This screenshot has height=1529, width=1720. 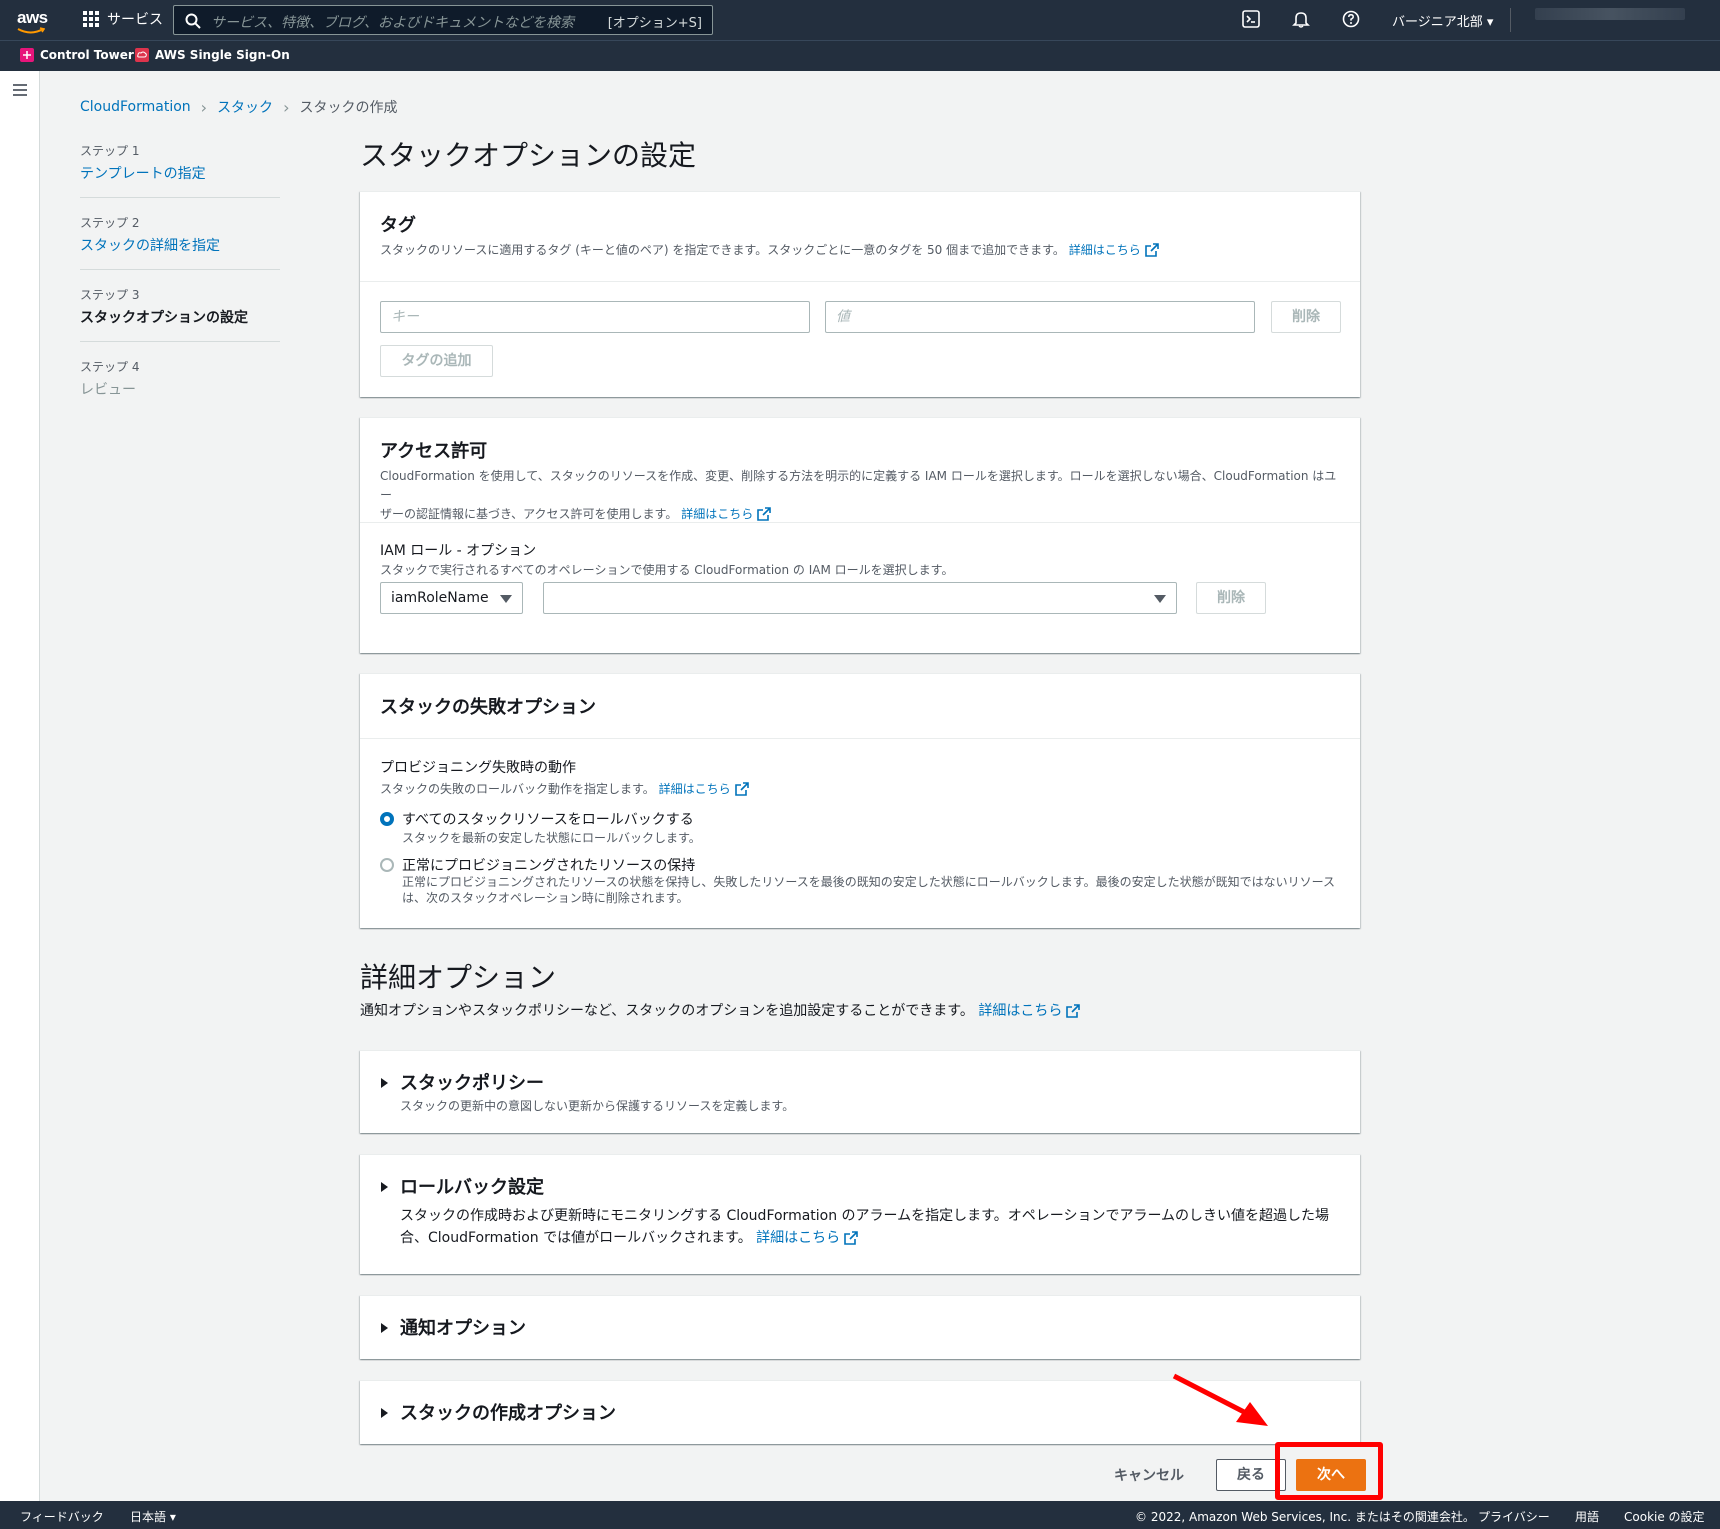 I want to click on add-tag-button: タグの追加, so click(x=436, y=361).